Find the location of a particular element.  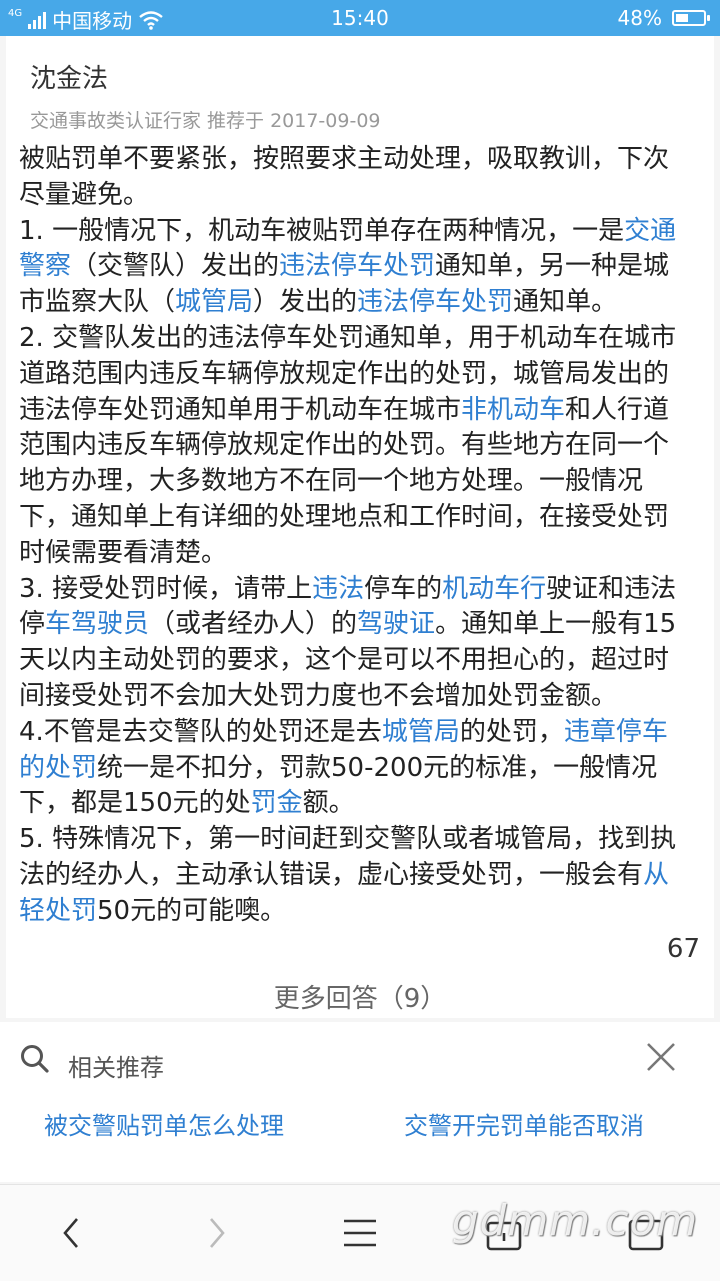

answer-author: 沈金法 is located at coordinates (69, 76).